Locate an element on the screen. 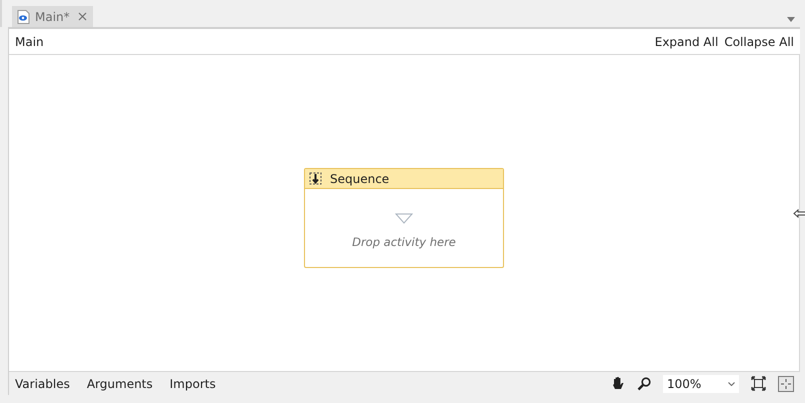  drop-hint: Drop activity here is located at coordinates (404, 242).